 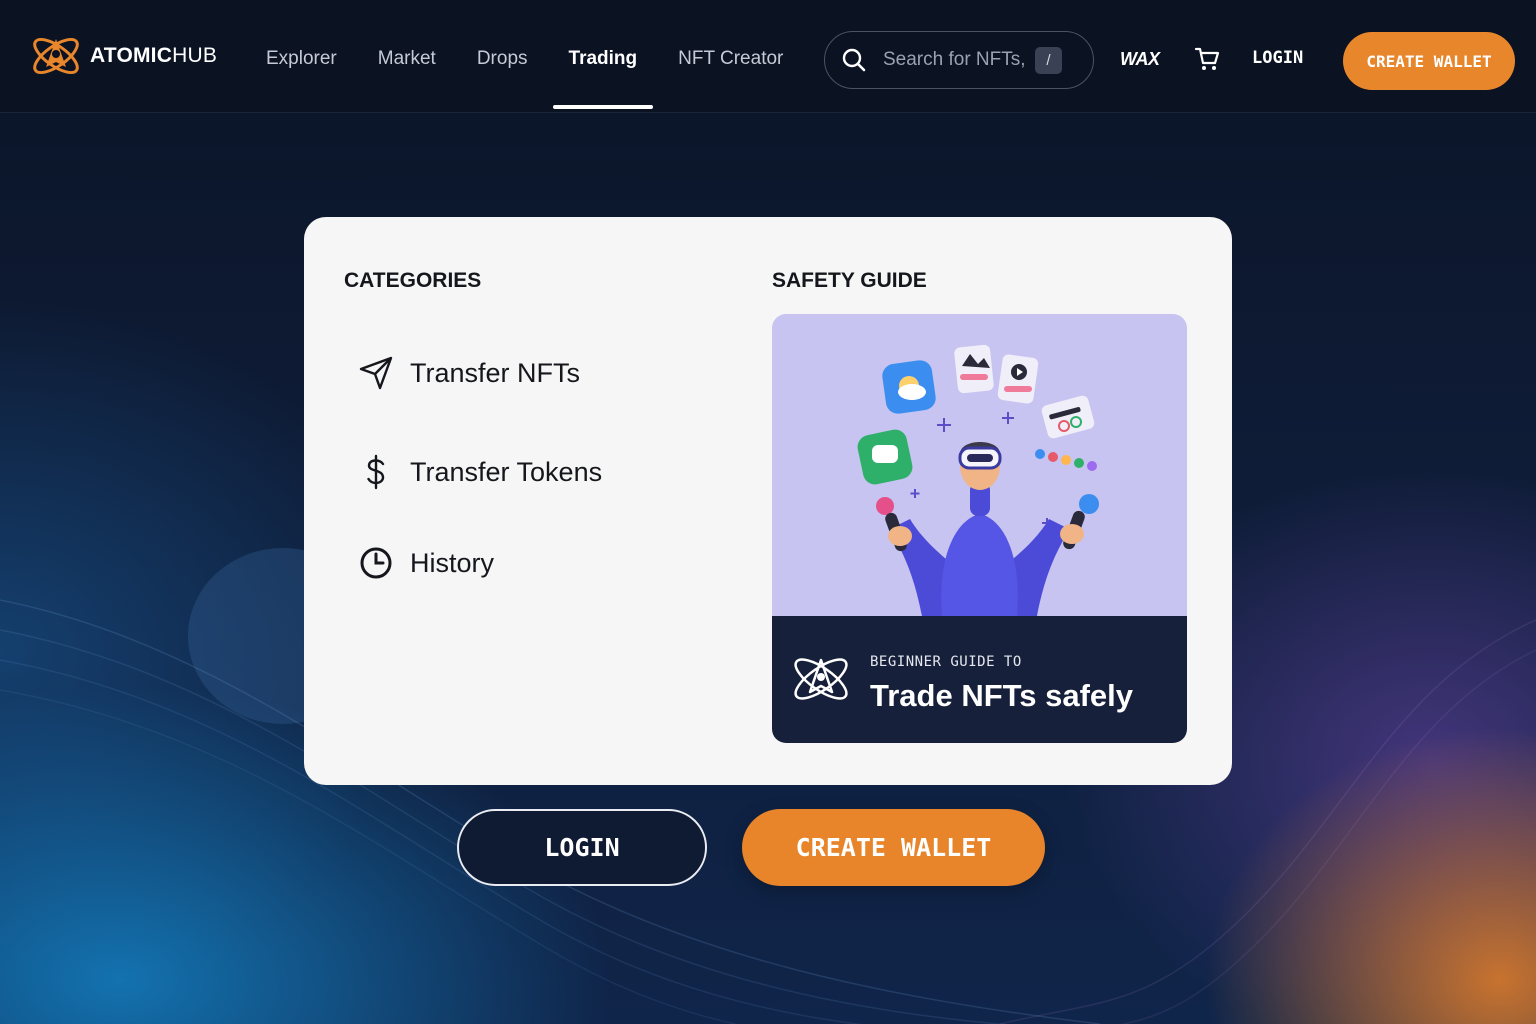 What do you see at coordinates (946, 662) in the screenshot?
I see `guide-subtitle: BEGINNER GUIDE TO` at bounding box center [946, 662].